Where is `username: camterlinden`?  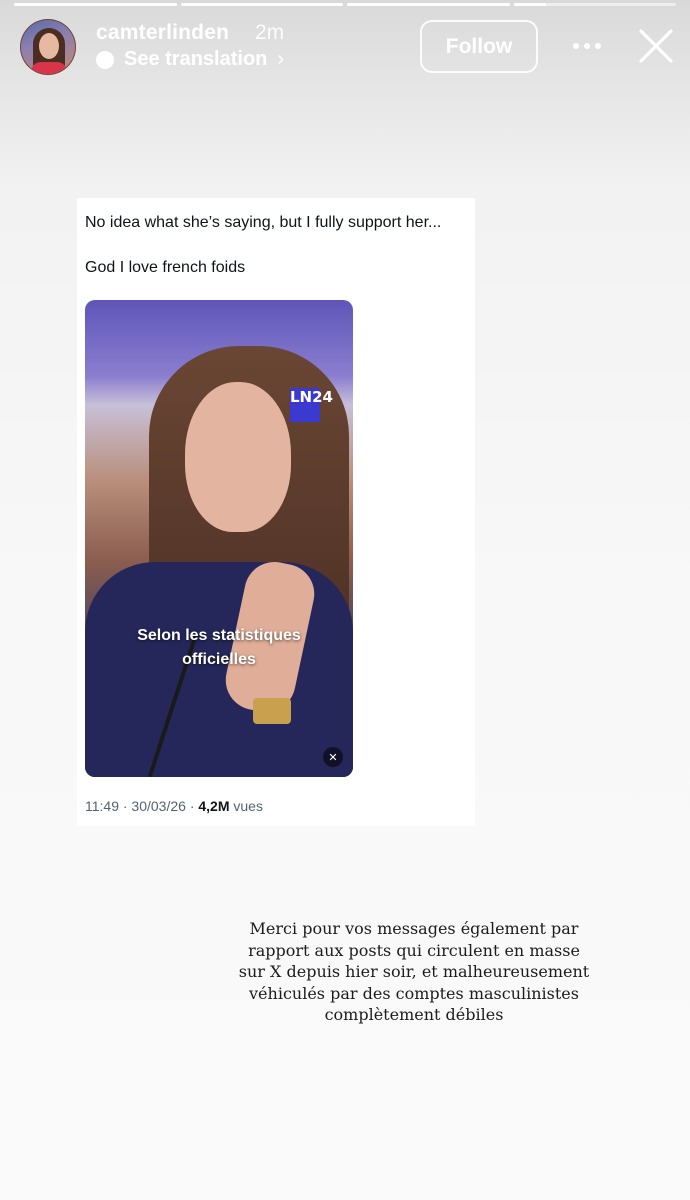
username: camterlinden is located at coordinates (162, 33).